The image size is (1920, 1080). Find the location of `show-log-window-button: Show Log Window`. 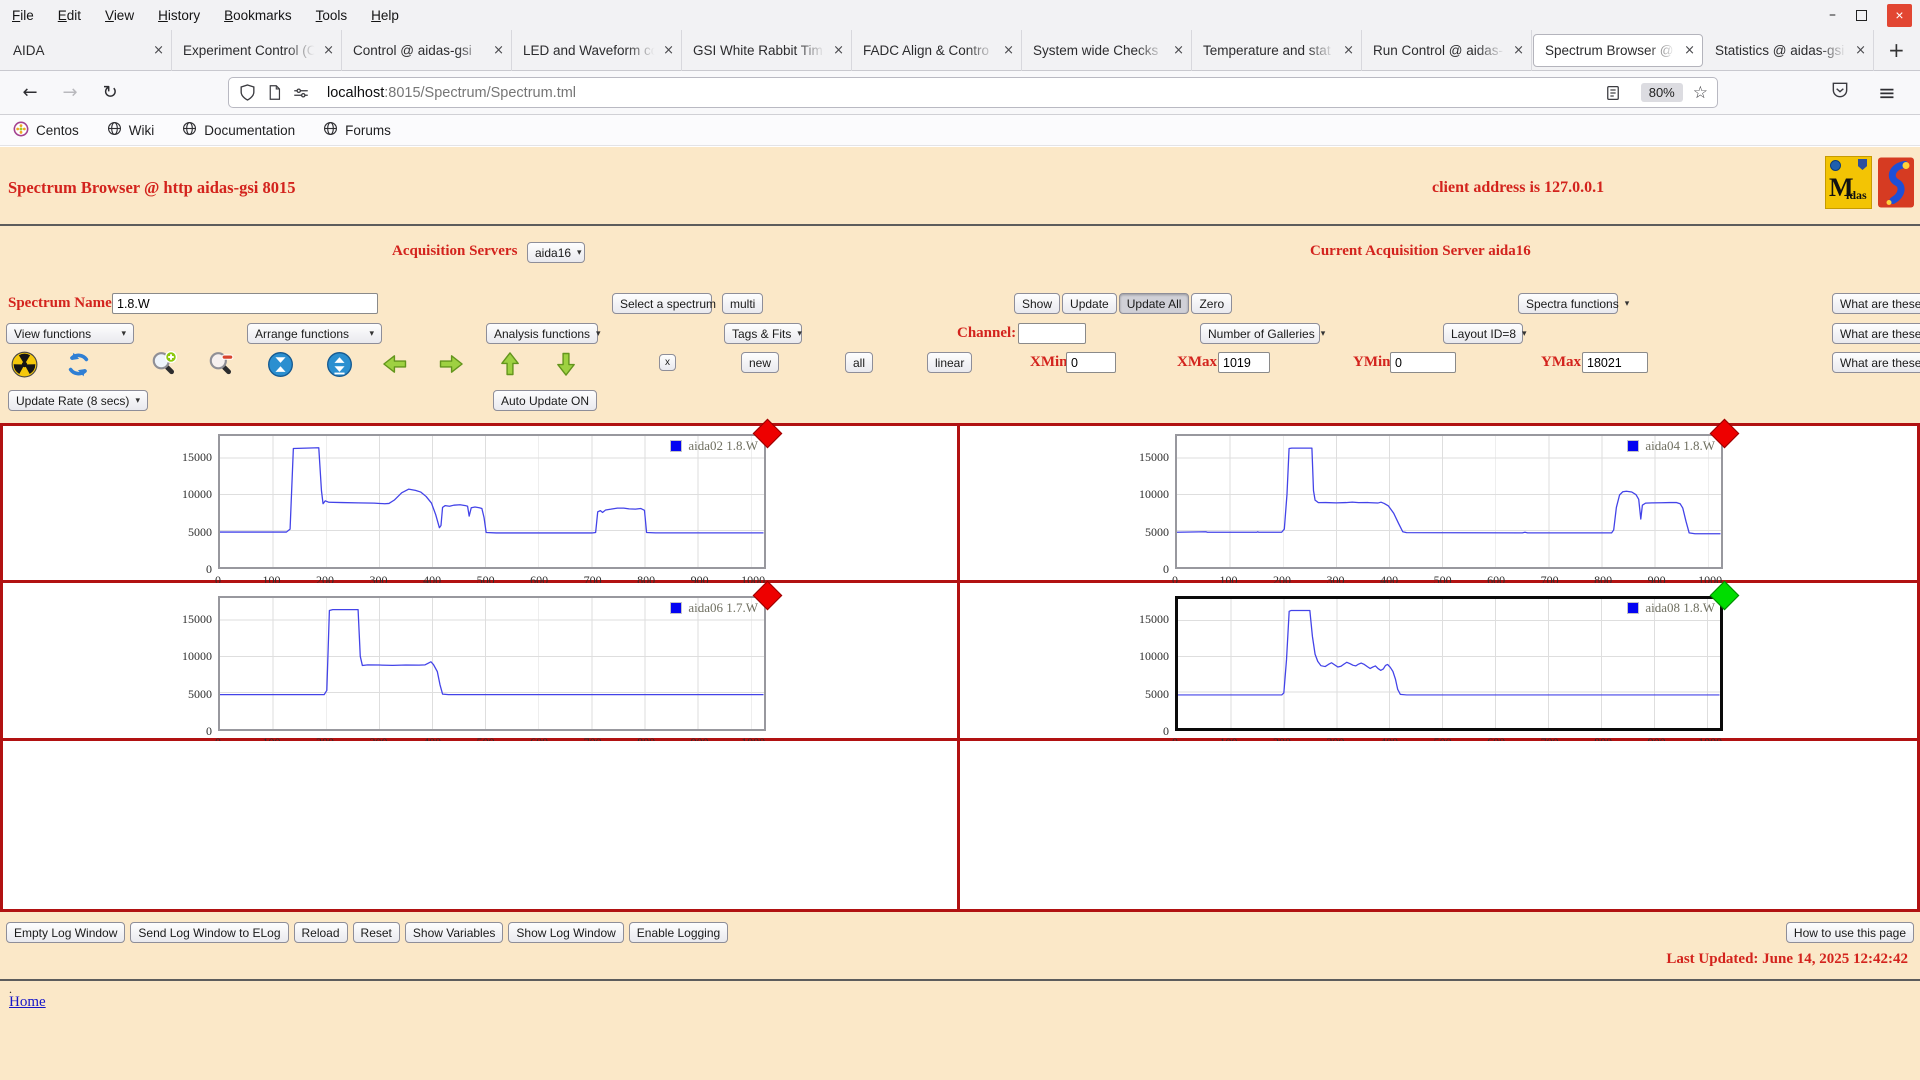

show-log-window-button: Show Log Window is located at coordinates (566, 932).